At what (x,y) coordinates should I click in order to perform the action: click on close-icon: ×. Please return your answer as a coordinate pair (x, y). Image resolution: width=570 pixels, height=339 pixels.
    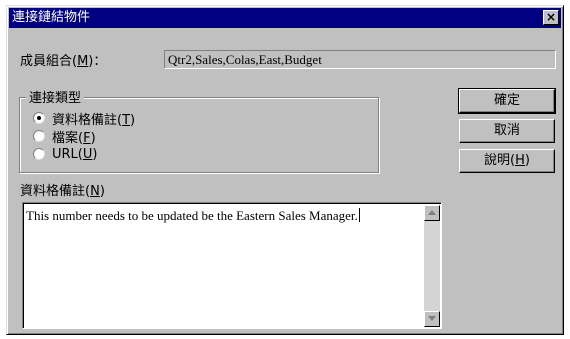
    Looking at the image, I should click on (551, 17).